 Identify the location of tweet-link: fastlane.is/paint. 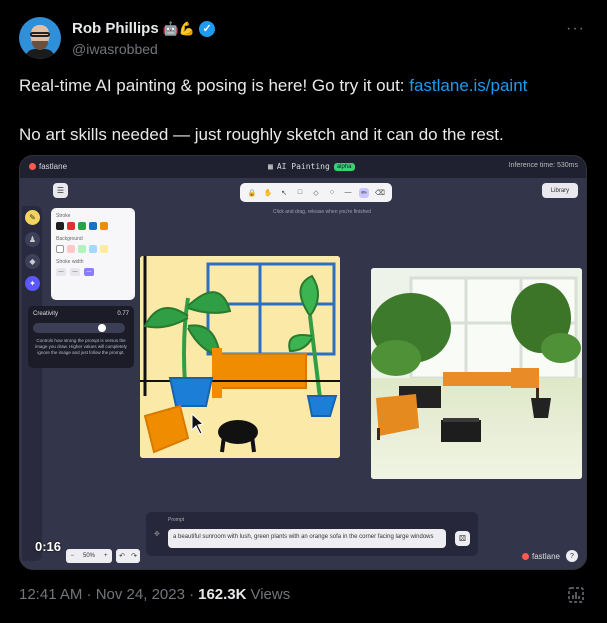
(468, 85).